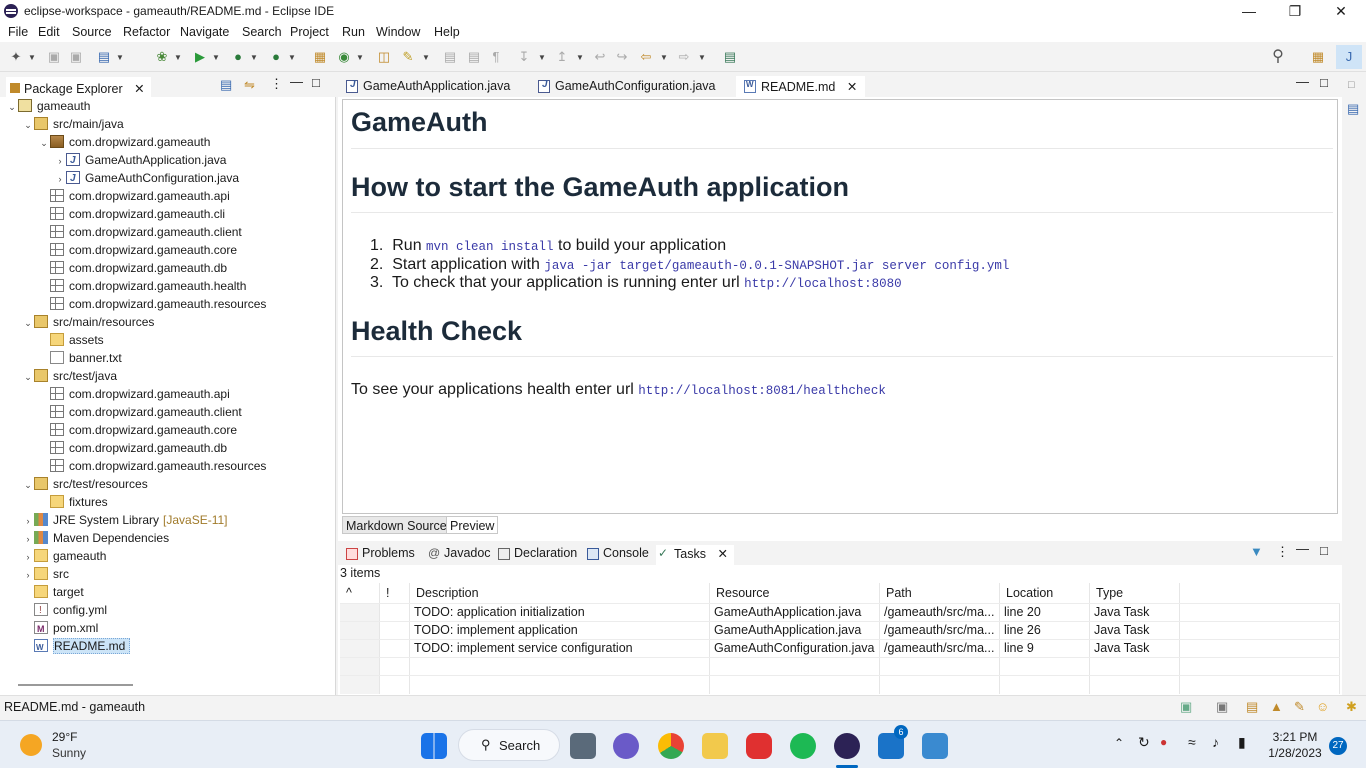 Image resolution: width=1366 pixels, height=768 pixels. Describe the element at coordinates (76, 57) in the screenshot. I see `save-all-icon: ▣` at that location.